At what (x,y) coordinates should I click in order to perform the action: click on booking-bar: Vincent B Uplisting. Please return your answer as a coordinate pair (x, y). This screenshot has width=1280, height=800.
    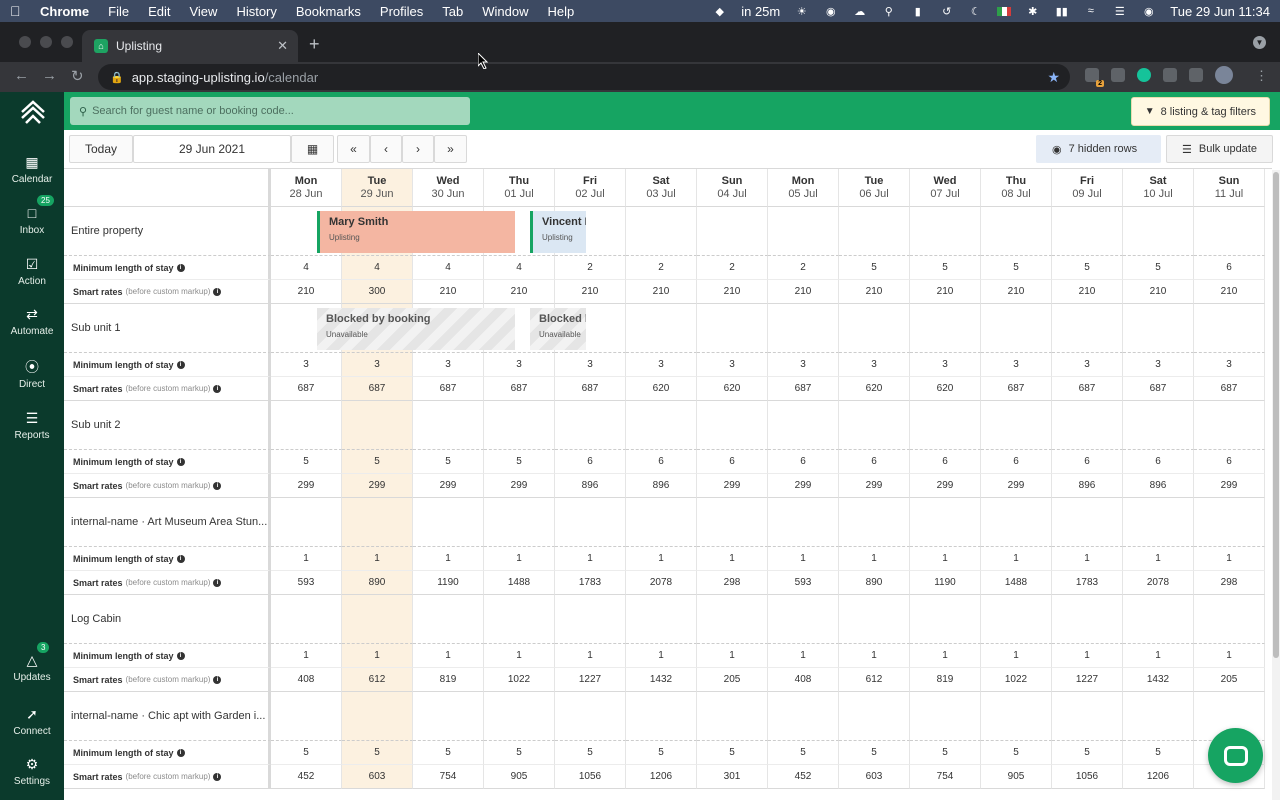
    Looking at the image, I should click on (558, 232).